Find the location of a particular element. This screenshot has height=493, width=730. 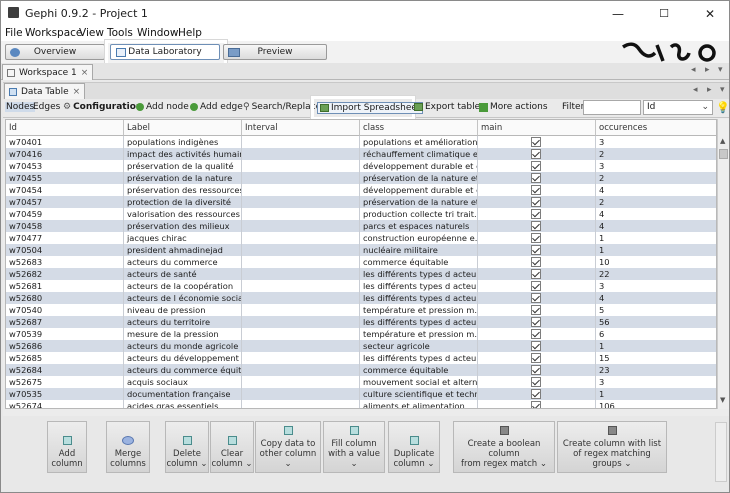

label-cell: acteurs de l économie sociale is located at coordinates (183, 298).